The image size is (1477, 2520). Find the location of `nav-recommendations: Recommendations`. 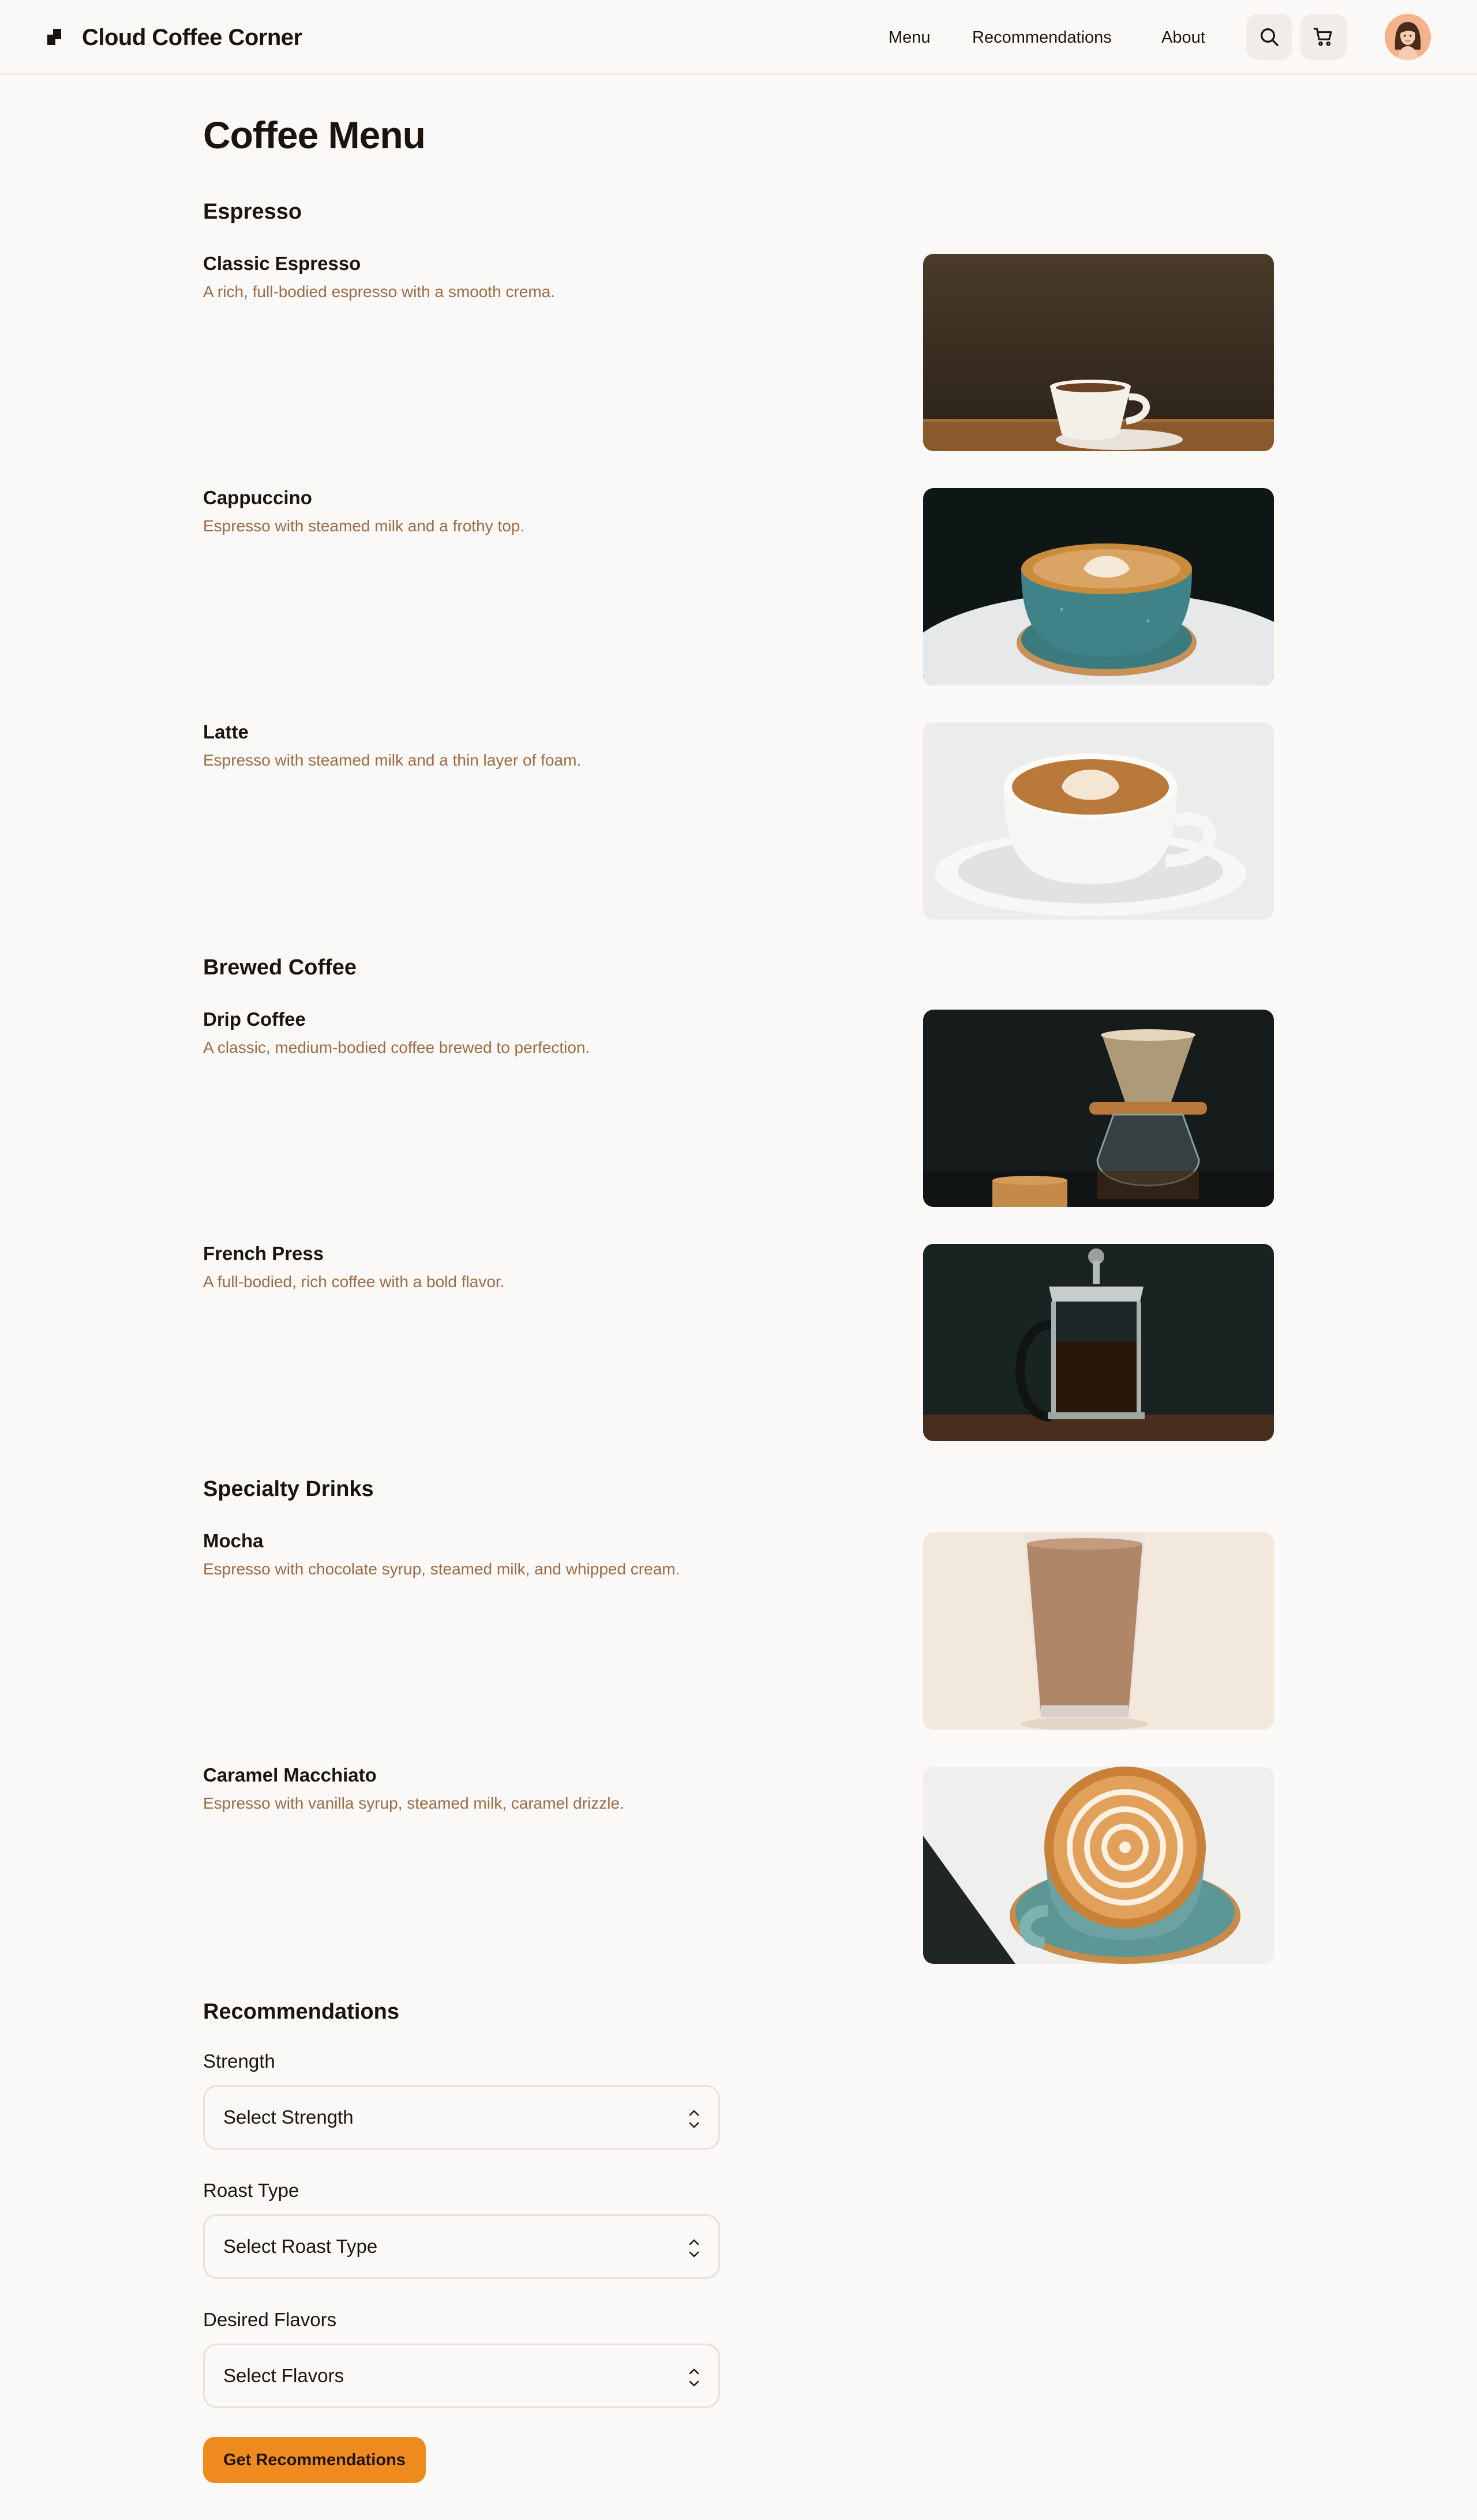

nav-recommendations: Recommendations is located at coordinates (1042, 37).